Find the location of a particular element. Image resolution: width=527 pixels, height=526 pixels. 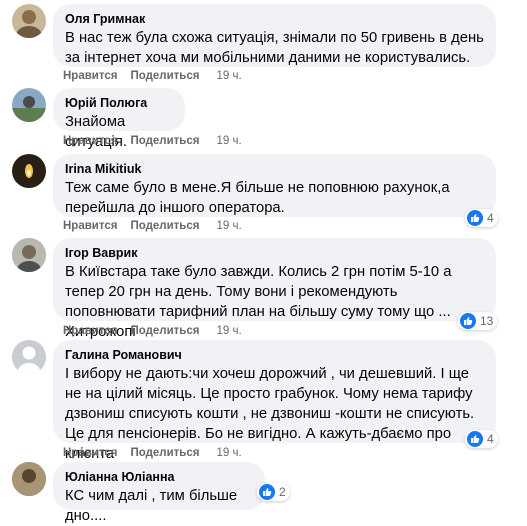

reaction-count-badge: 2 is located at coordinates (273, 492).